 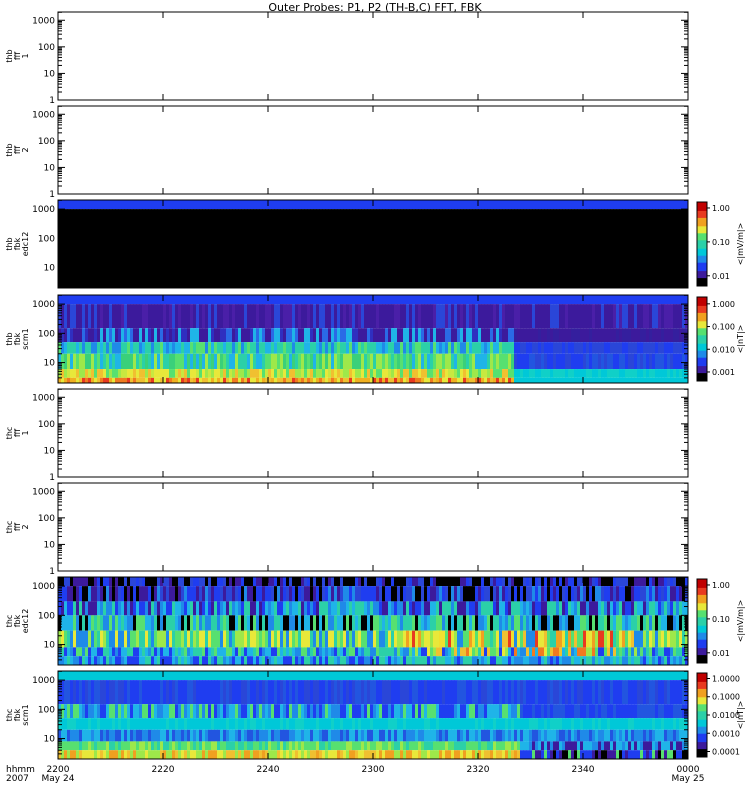 What do you see at coordinates (721, 276) in the screenshot?
I see `colorbar-tick-label: 0.01` at bounding box center [721, 276].